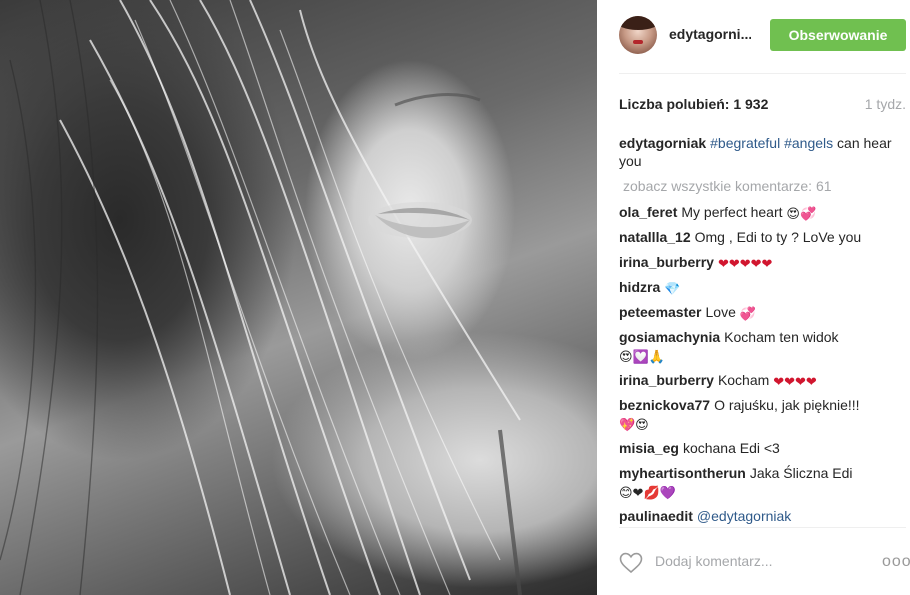 The width and height of the screenshot is (910, 595). What do you see at coordinates (631, 563) in the screenshot?
I see `heart-outline-icon` at bounding box center [631, 563].